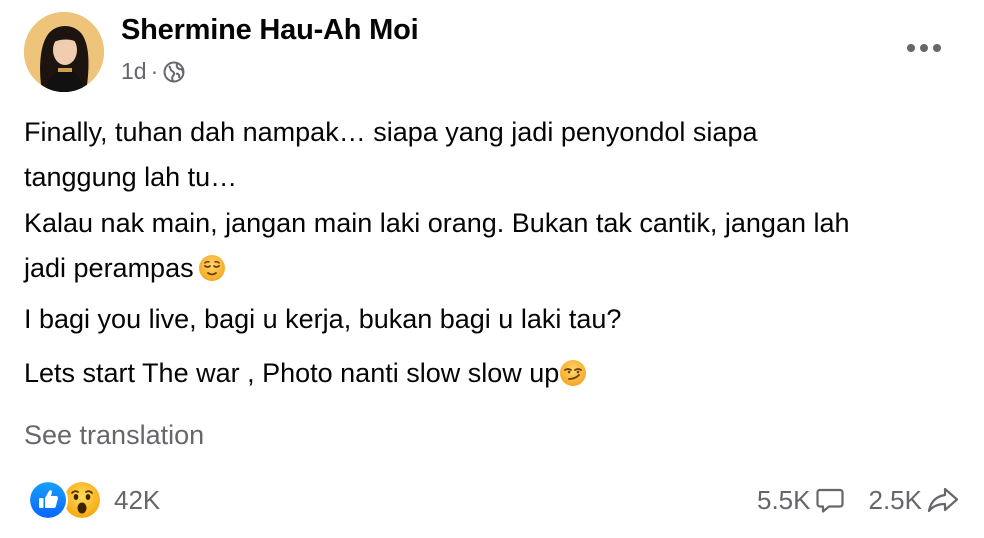  I want to click on post-text-line-with-emoji: jadi perampas, so click(494, 268).